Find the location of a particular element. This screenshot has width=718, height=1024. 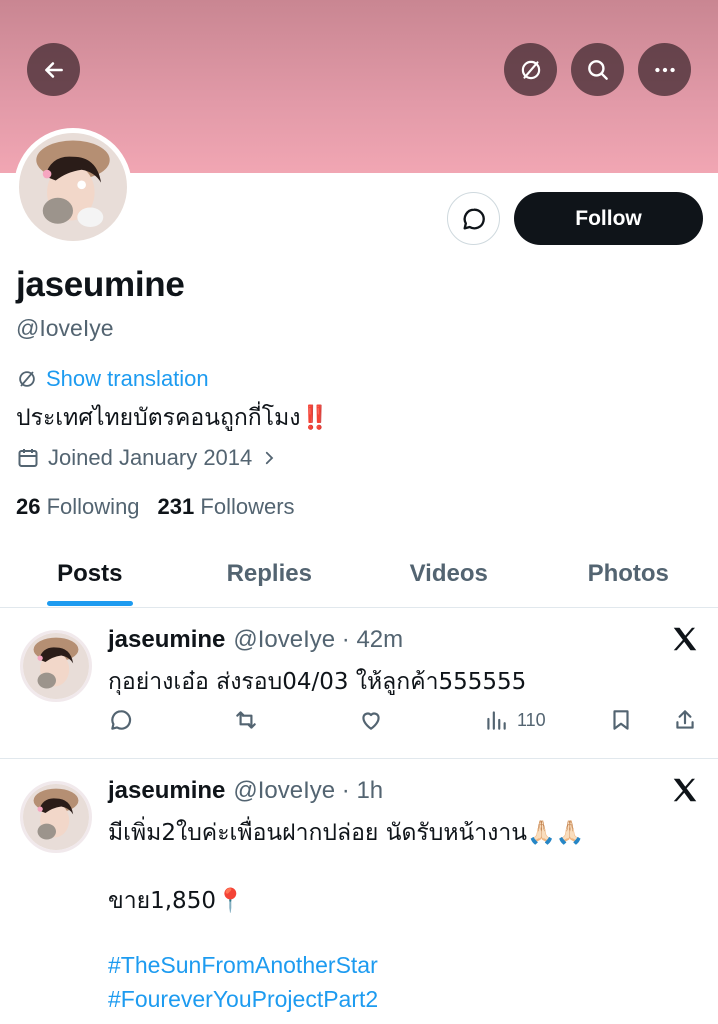

bookmark-icon is located at coordinates (621, 720).